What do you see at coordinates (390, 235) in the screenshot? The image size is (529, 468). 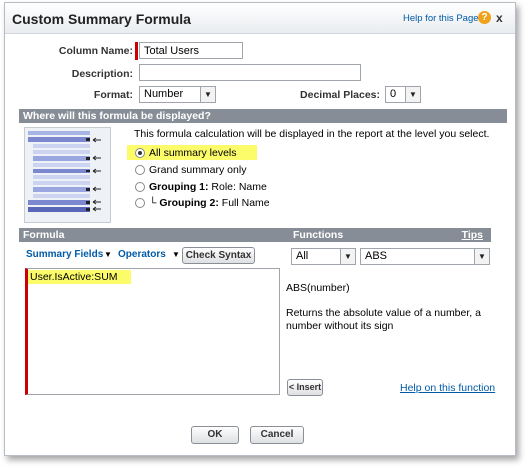 I see `functions-section-header: Functions Tips` at bounding box center [390, 235].